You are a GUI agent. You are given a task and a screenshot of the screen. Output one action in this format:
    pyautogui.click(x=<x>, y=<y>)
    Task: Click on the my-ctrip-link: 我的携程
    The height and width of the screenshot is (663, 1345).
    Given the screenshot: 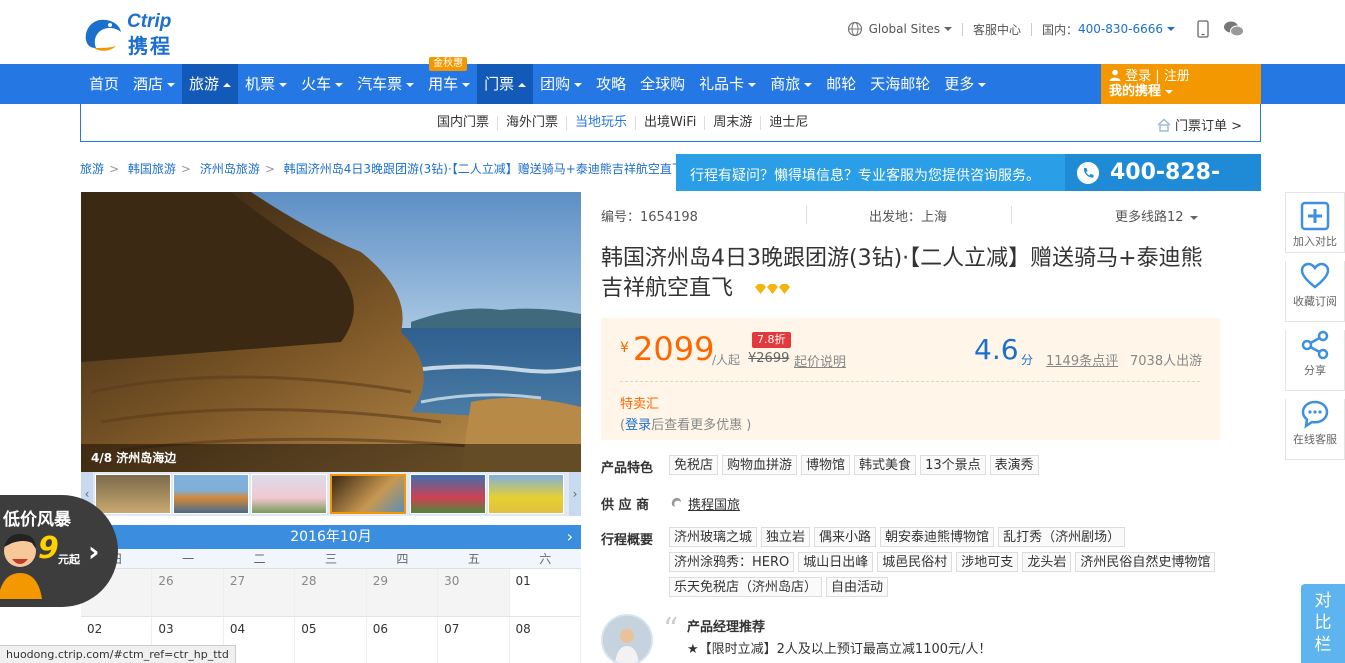 What is the action you would take?
    pyautogui.click(x=1135, y=91)
    